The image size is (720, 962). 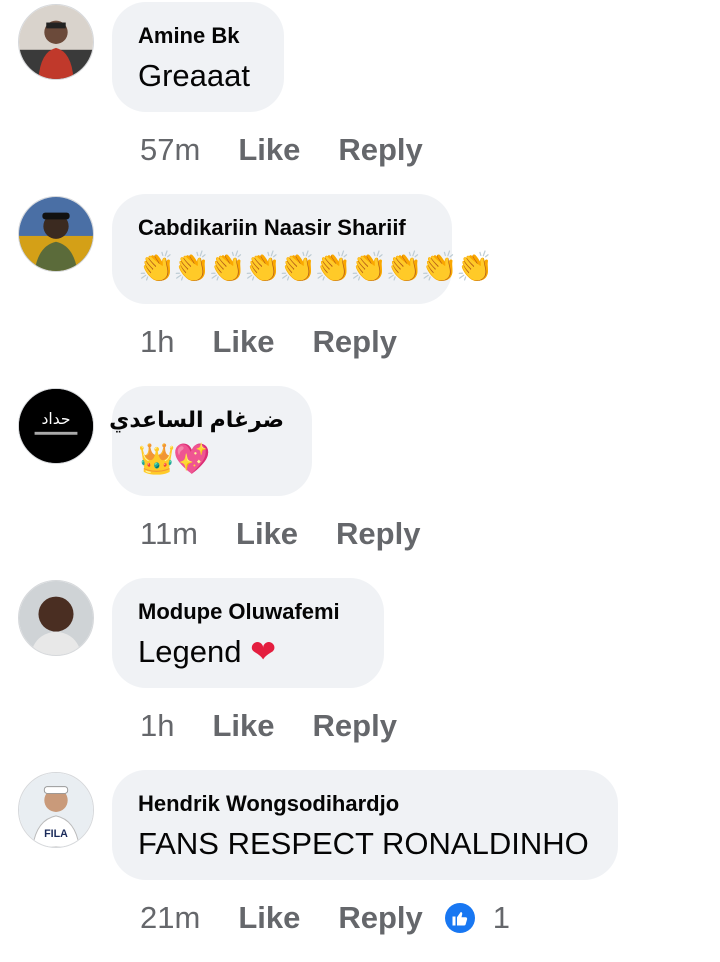 What do you see at coordinates (198, 57) in the screenshot?
I see `comment-bubble: Amine Bk Greaaat` at bounding box center [198, 57].